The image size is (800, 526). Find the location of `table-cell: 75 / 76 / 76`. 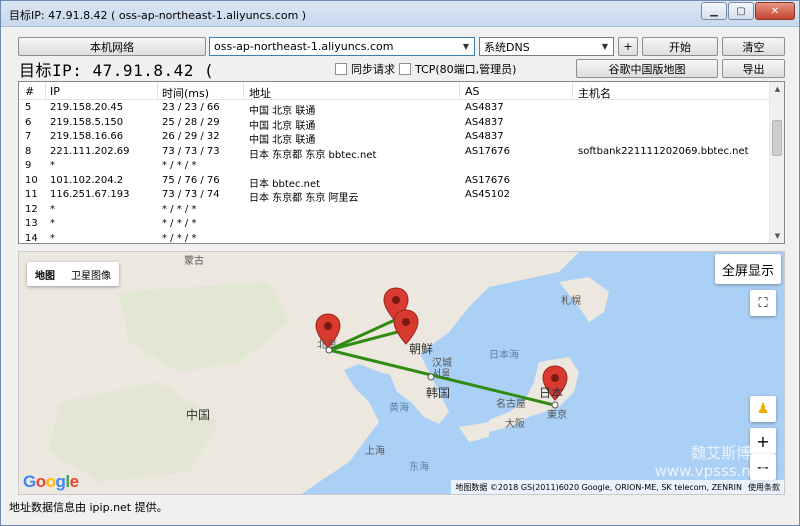

table-cell: 75 / 76 / 76 is located at coordinates (191, 180).